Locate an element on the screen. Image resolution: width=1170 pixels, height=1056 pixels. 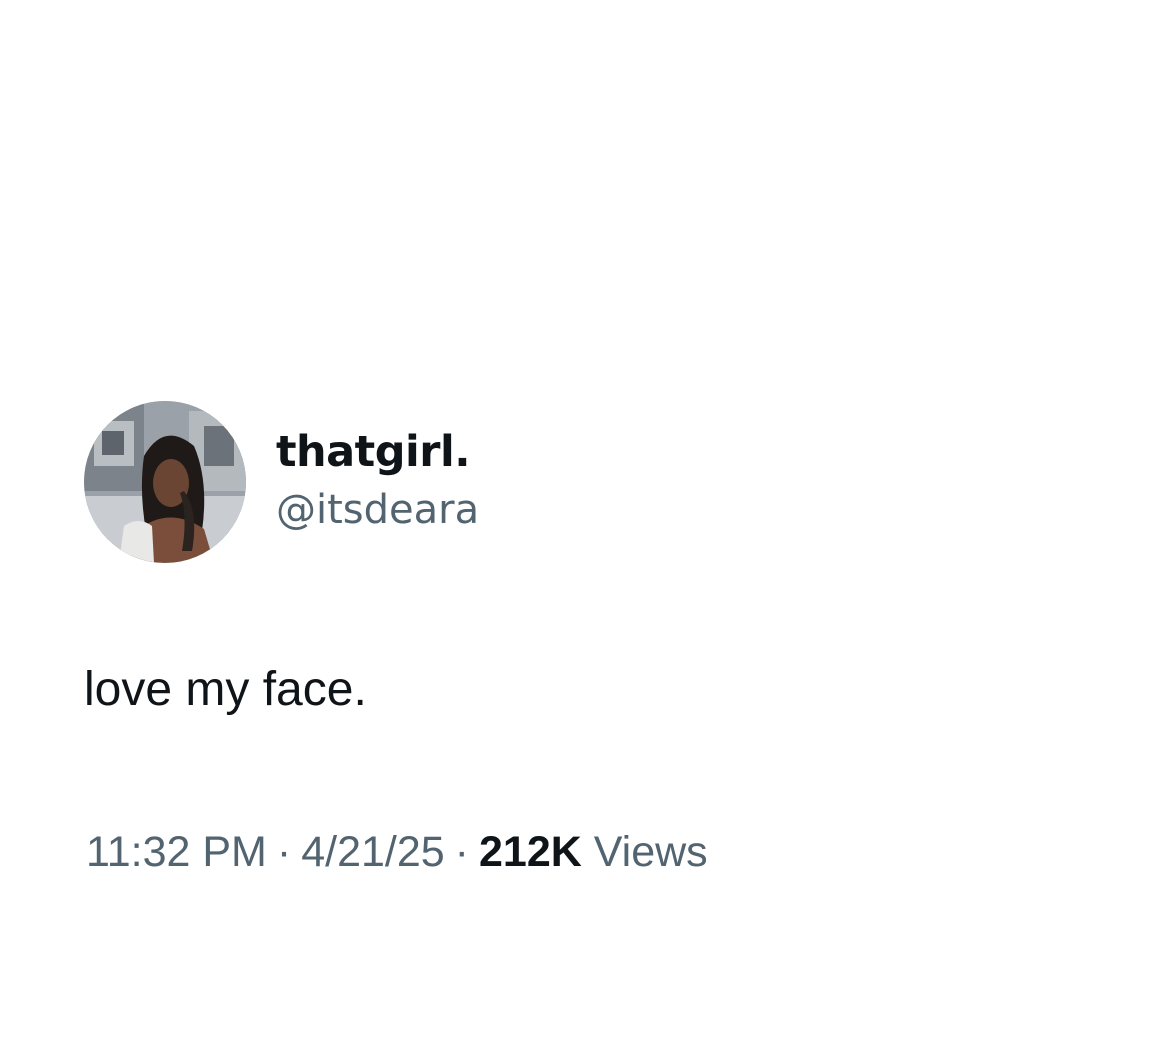
avatar-photo-icon is located at coordinates (165, 482).